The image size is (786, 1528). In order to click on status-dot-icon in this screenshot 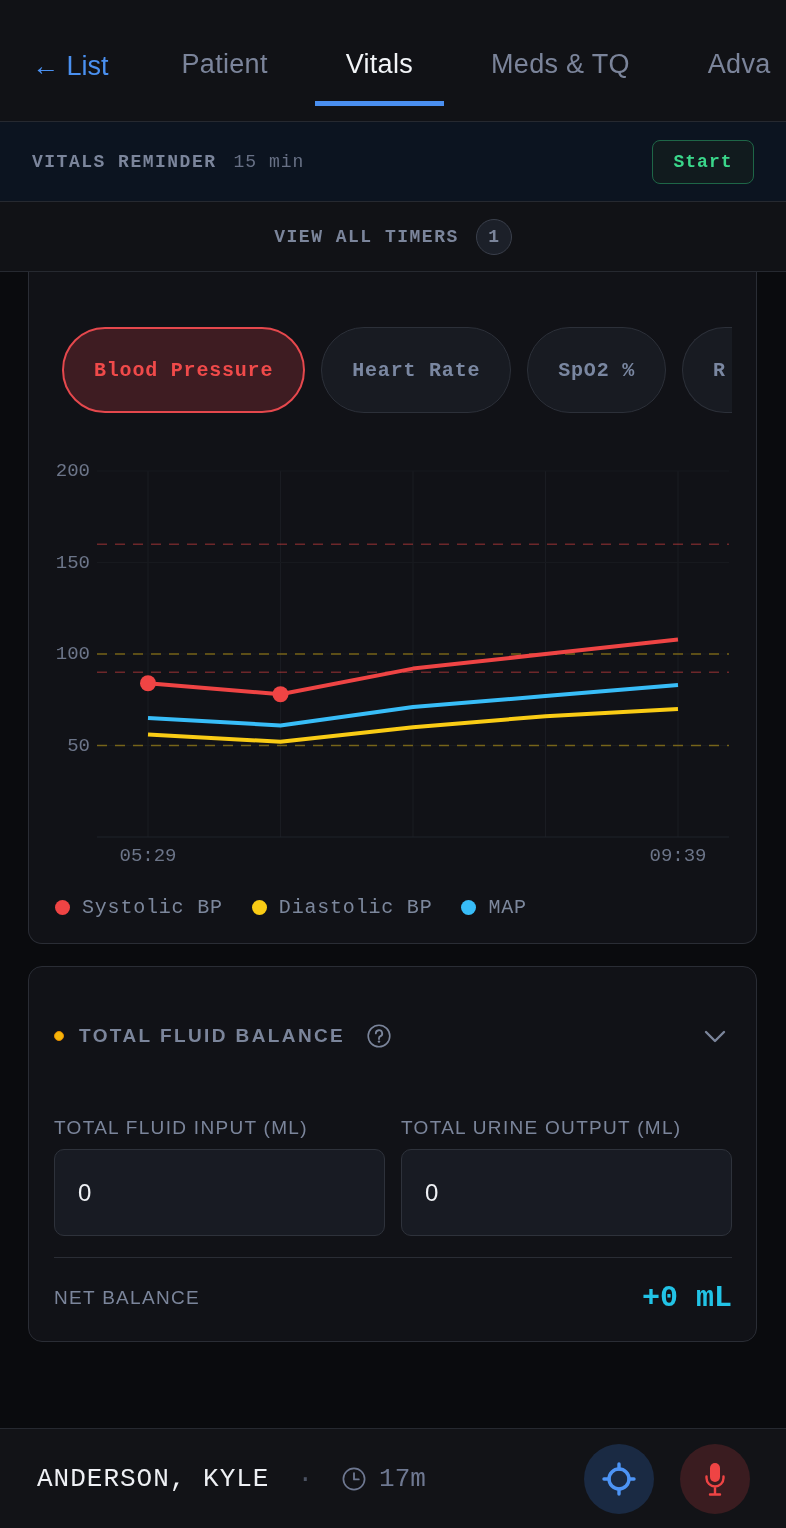, I will do `click(59, 1036)`.